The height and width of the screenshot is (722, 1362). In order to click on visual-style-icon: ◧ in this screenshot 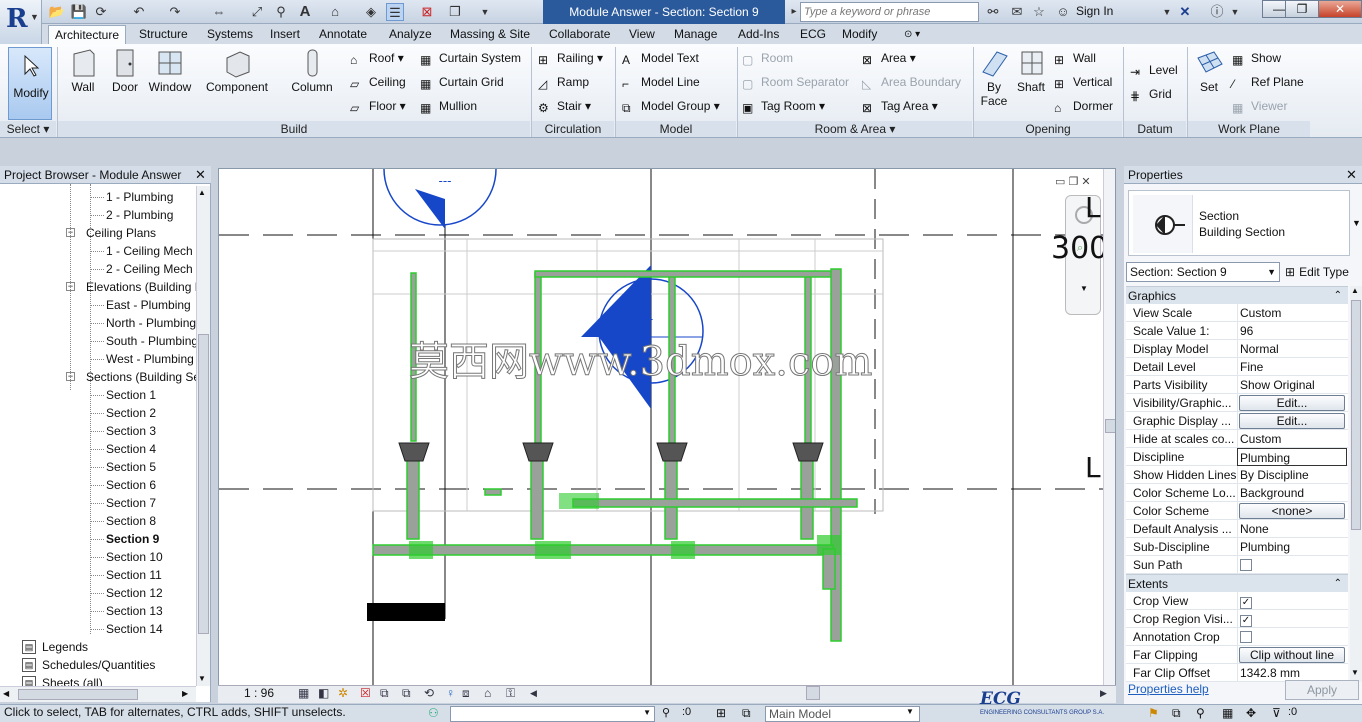, I will do `click(325, 693)`.